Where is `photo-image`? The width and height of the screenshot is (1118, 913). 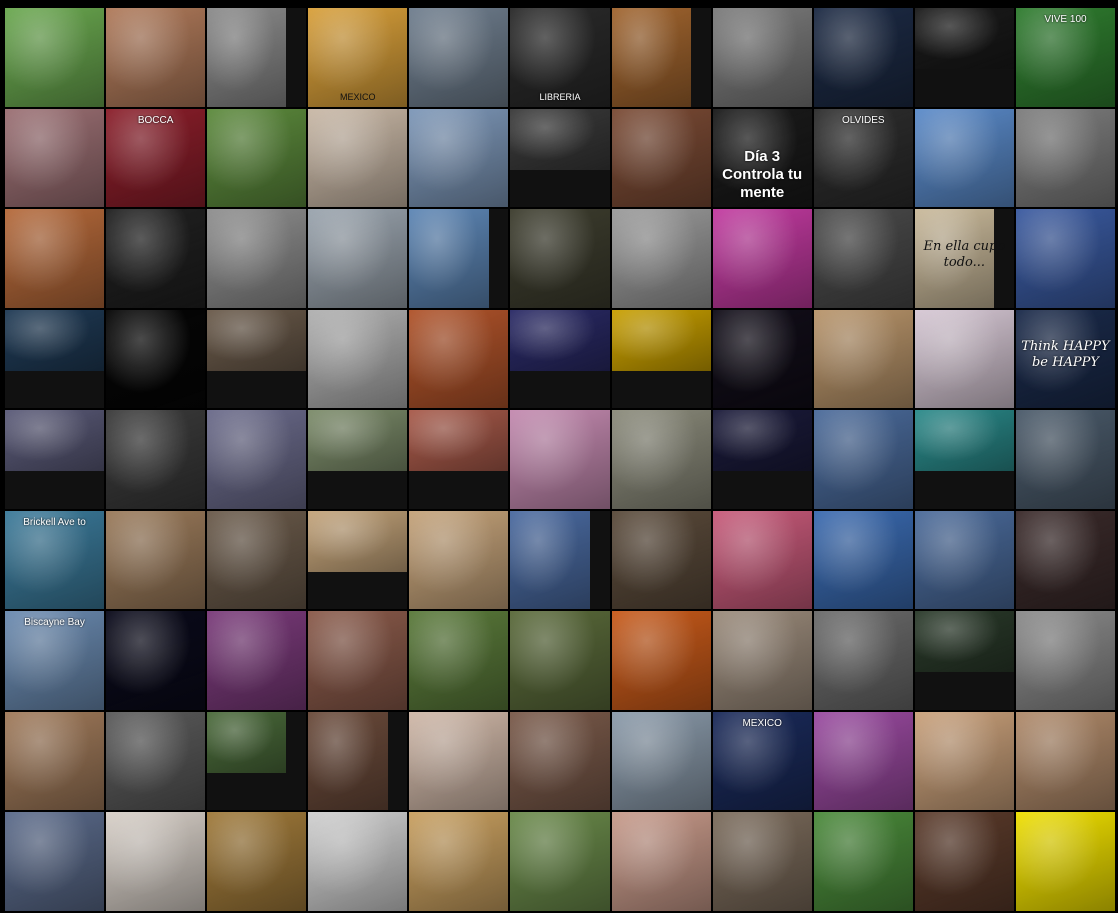
photo-image is located at coordinates (661, 459).